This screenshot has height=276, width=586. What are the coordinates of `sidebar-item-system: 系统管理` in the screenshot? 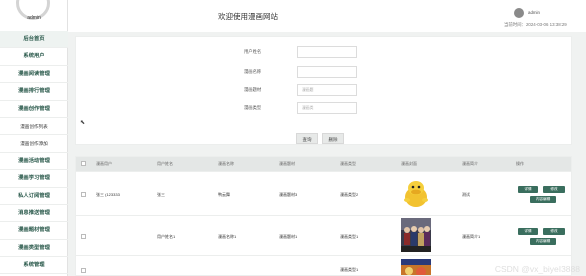 It's located at (34, 266).